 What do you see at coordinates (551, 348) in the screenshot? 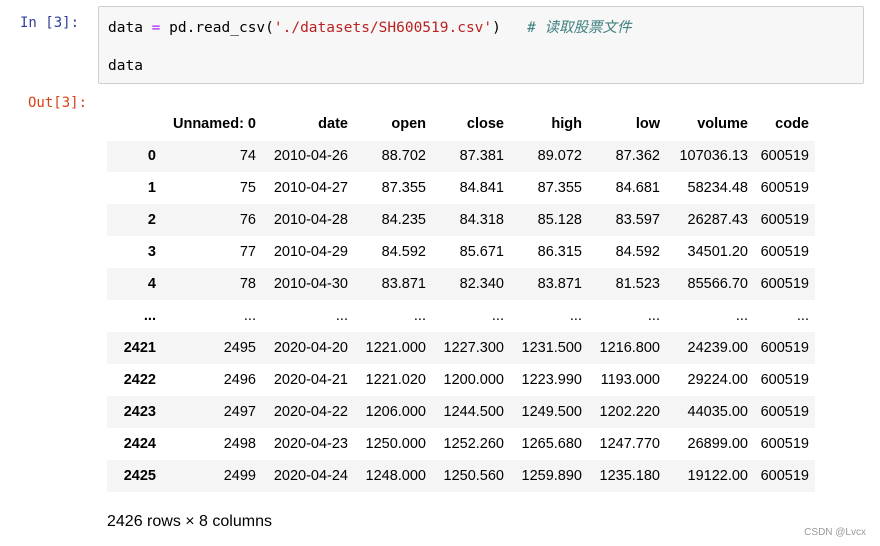
I see `table-cell: 1231.500` at bounding box center [551, 348].